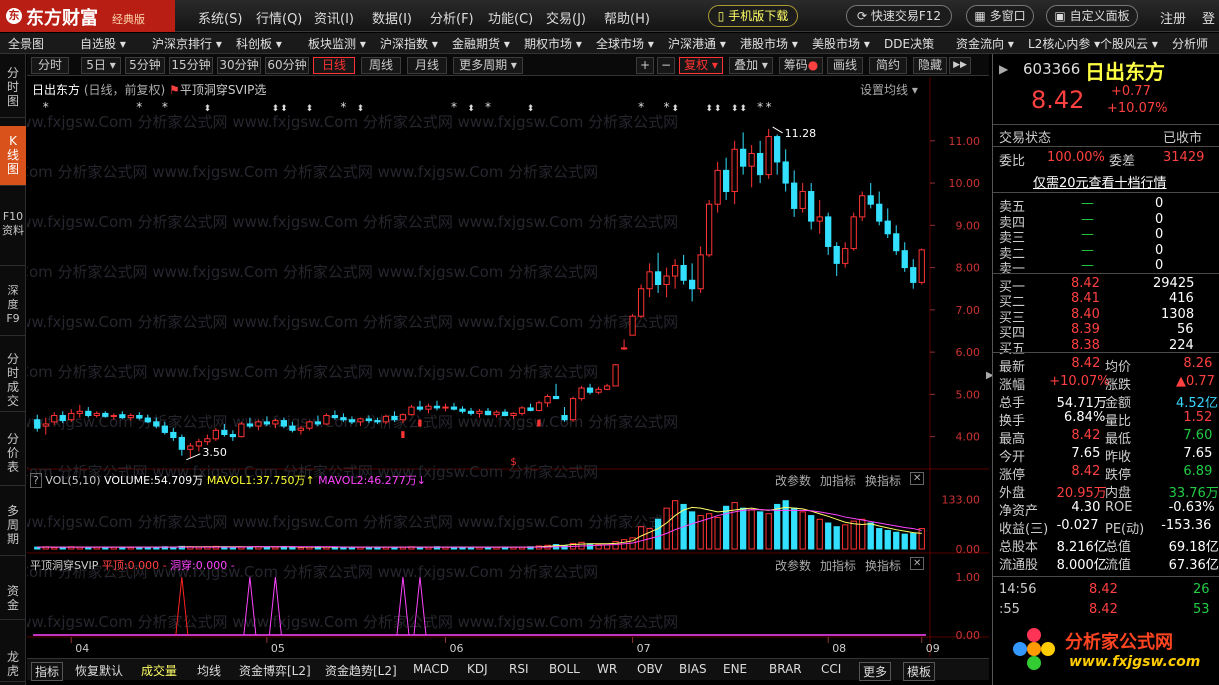 This screenshot has height=685, width=1219. What do you see at coordinates (1003, 69) in the screenshot?
I see `collapse-arrow-icon: ▶` at bounding box center [1003, 69].